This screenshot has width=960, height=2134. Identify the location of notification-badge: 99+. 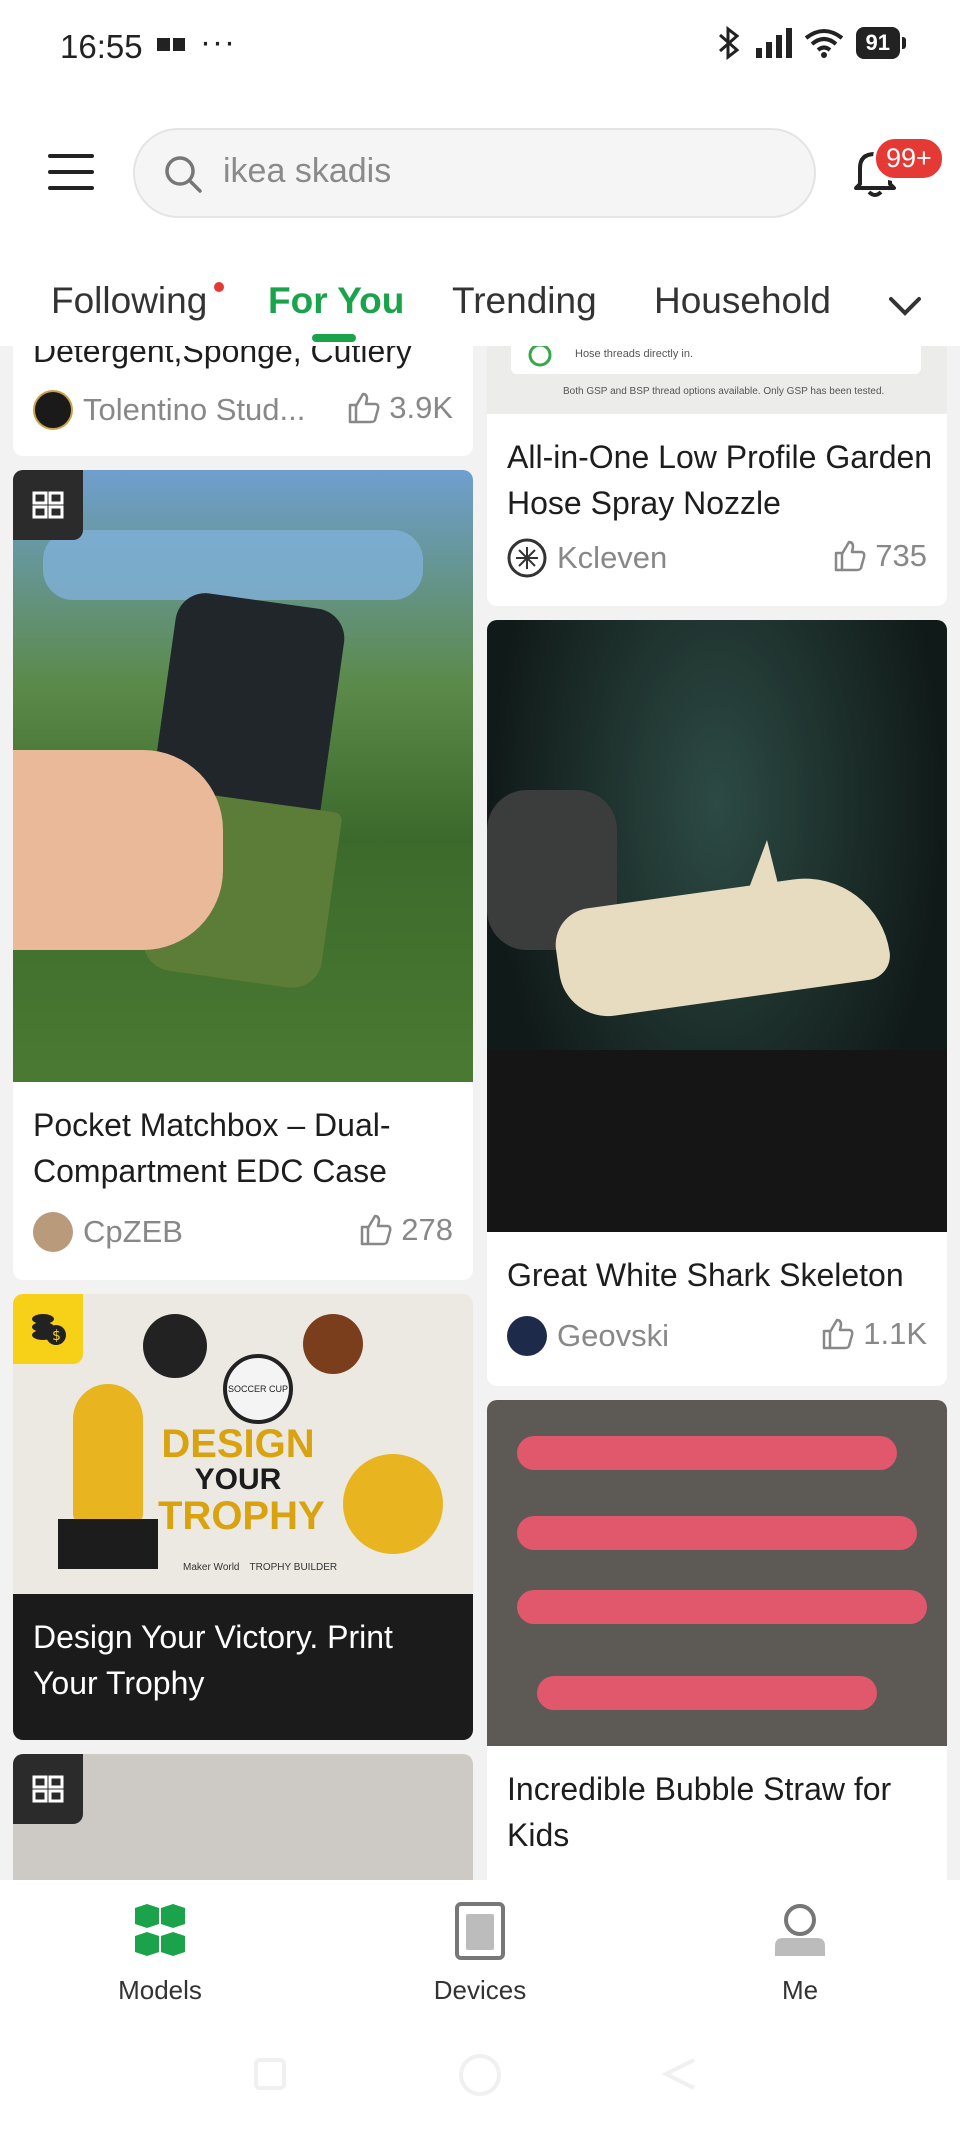
(909, 158).